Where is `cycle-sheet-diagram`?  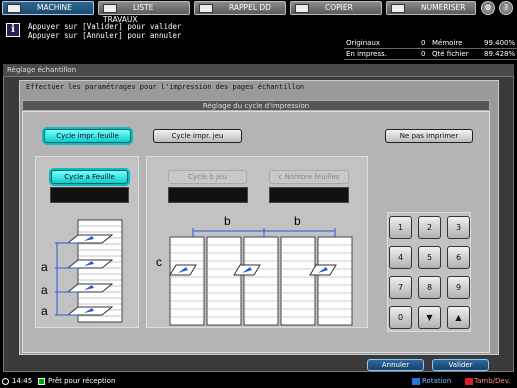 cycle-sheet-diagram is located at coordinates (89, 271).